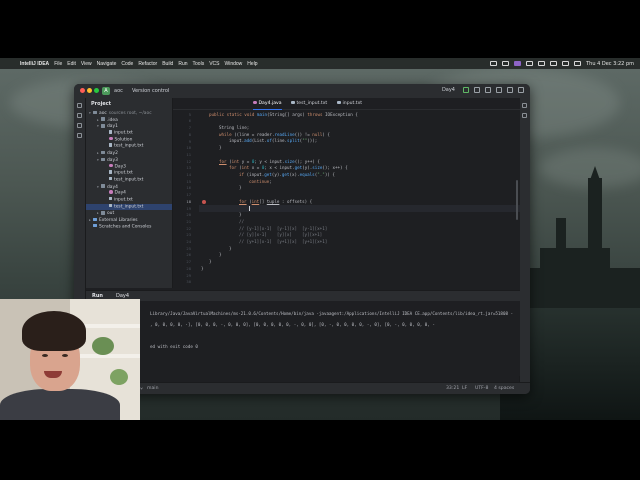 The height and width of the screenshot is (480, 640). I want to click on line-number: 15, so click(183, 181).